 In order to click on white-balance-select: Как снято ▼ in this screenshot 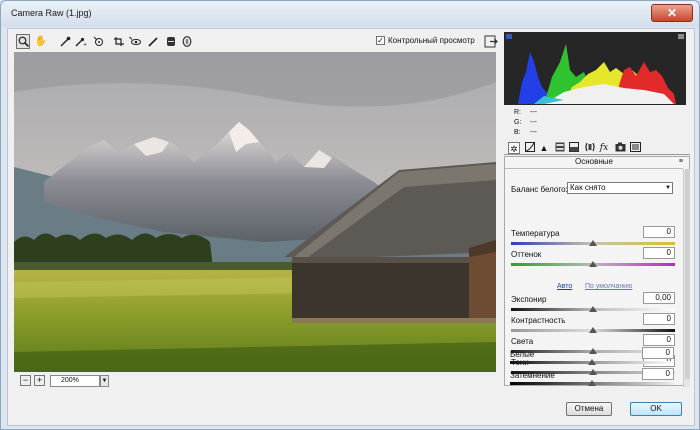, I will do `click(620, 188)`.